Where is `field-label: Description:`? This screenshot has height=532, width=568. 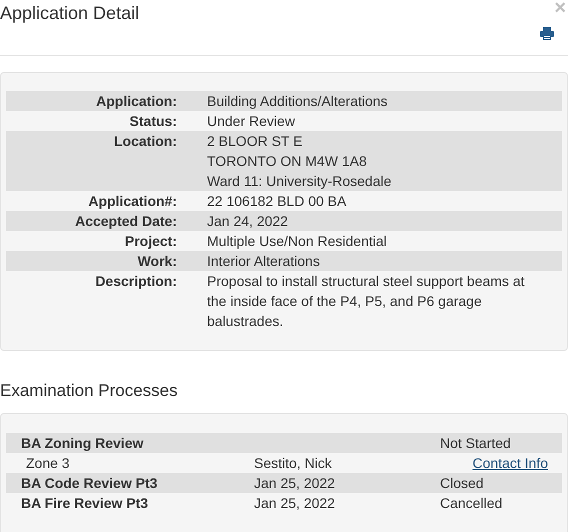 field-label: Description: is located at coordinates (135, 281).